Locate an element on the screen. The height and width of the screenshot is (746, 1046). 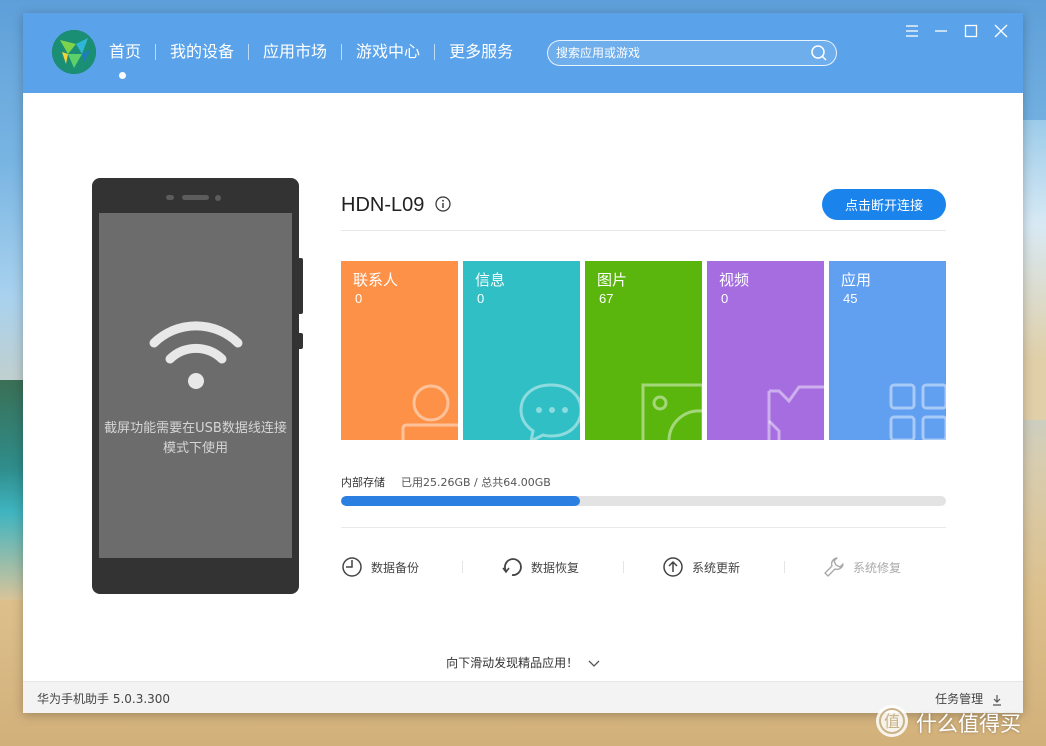
search-input is located at coordinates (681, 53).